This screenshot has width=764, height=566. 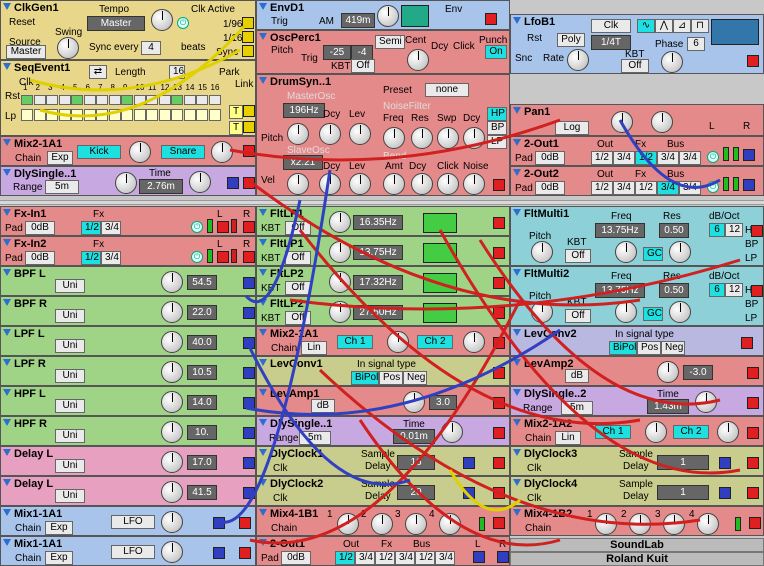 What do you see at coordinates (62, 187) in the screenshot?
I see `range-select: 5m` at bounding box center [62, 187].